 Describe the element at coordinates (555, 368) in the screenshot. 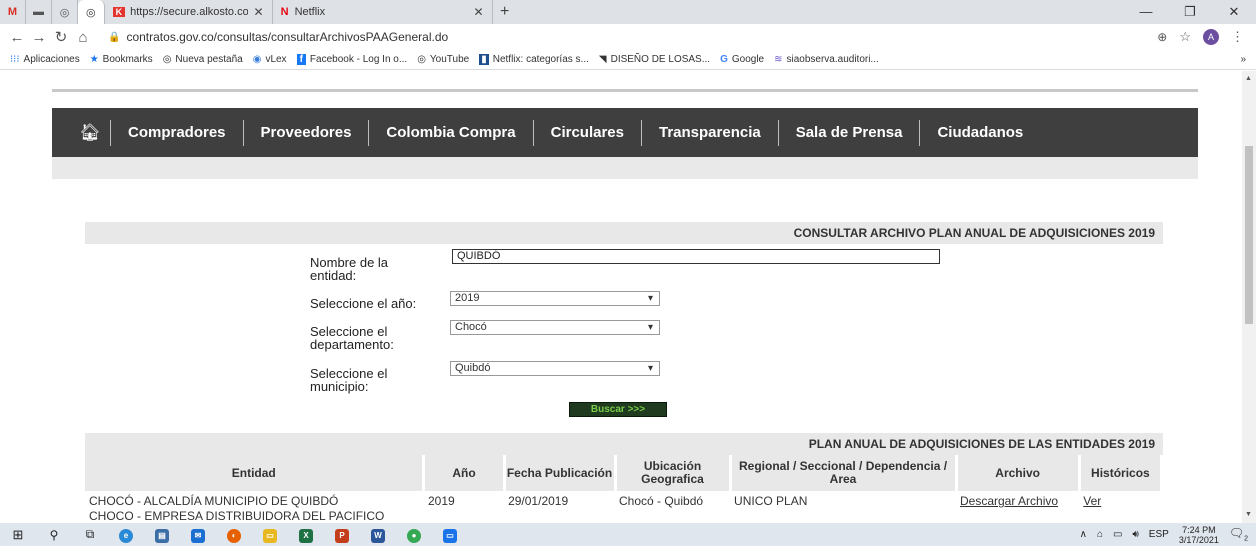

I see `municipality-select: Quibdó ▾` at that location.